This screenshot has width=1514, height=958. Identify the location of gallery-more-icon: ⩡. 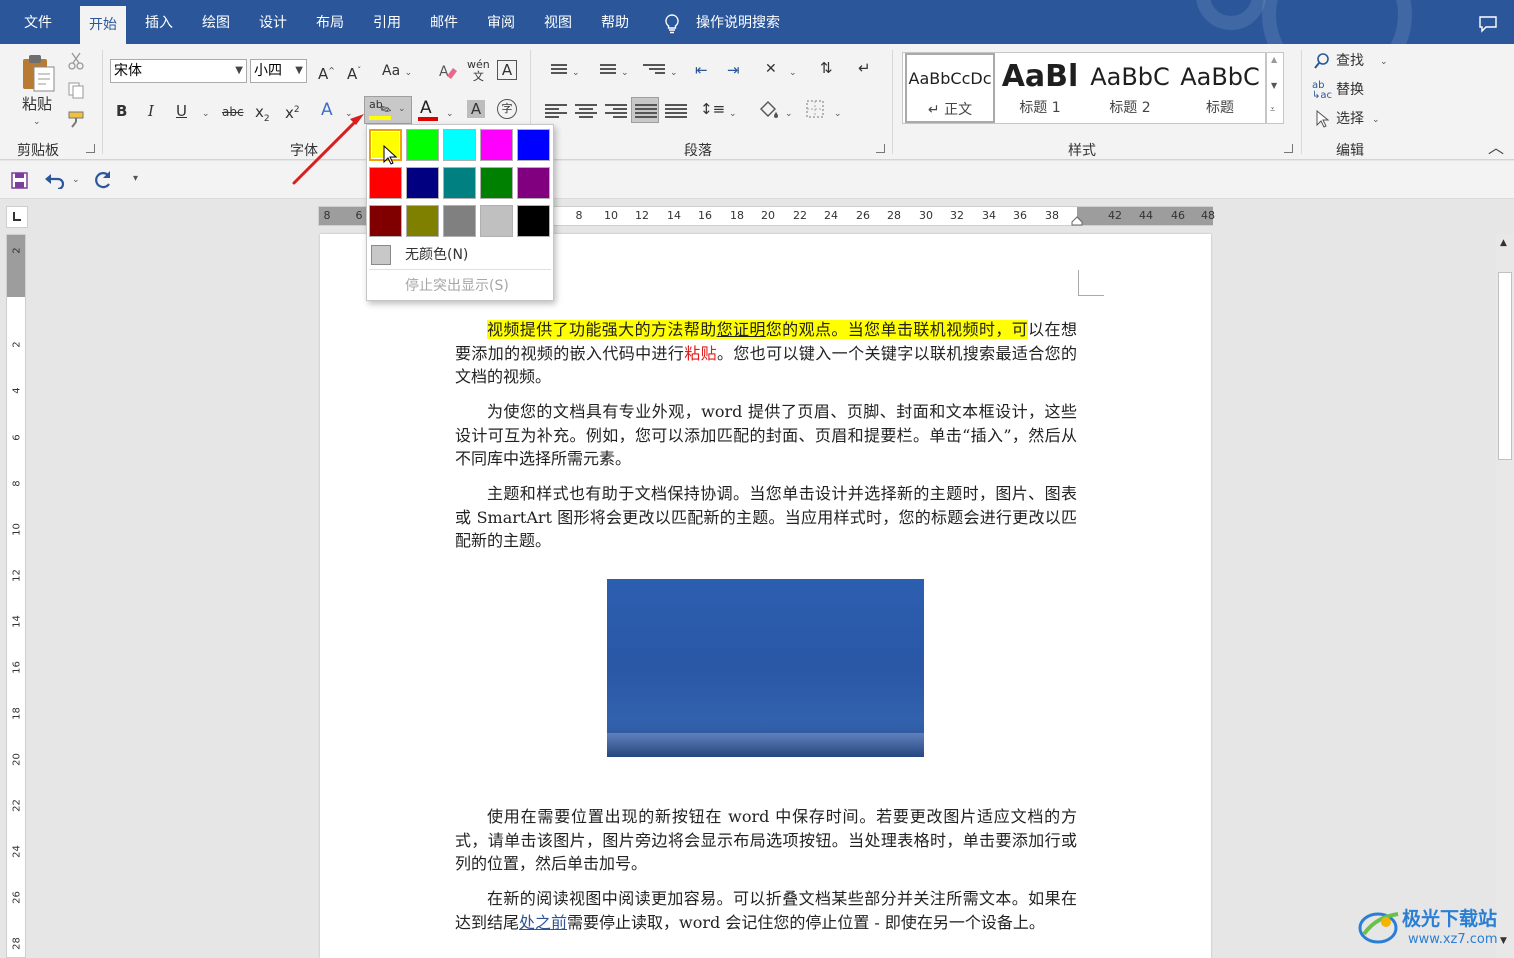
(1272, 110).